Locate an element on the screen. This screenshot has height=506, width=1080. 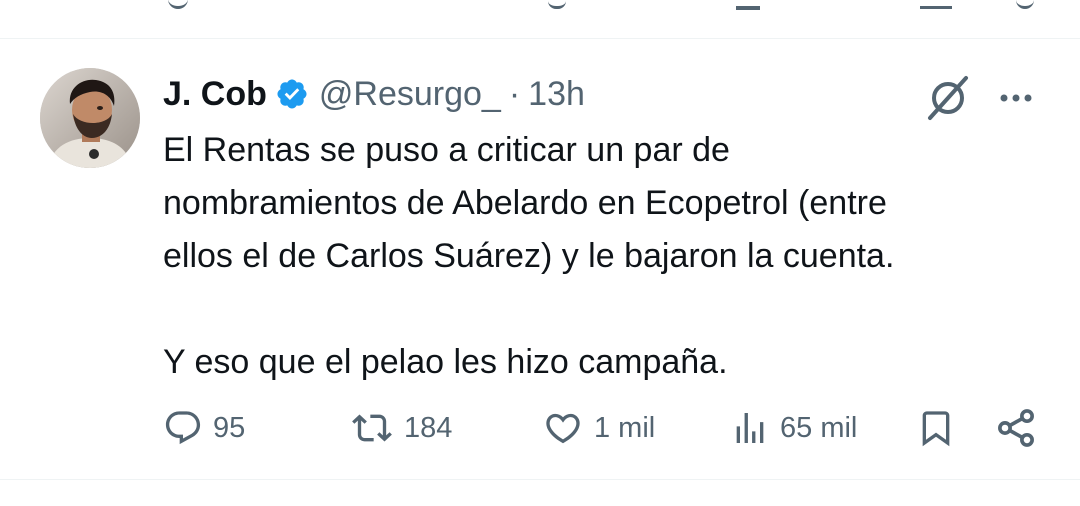
previous-like-icon is located at coordinates (557, 4).